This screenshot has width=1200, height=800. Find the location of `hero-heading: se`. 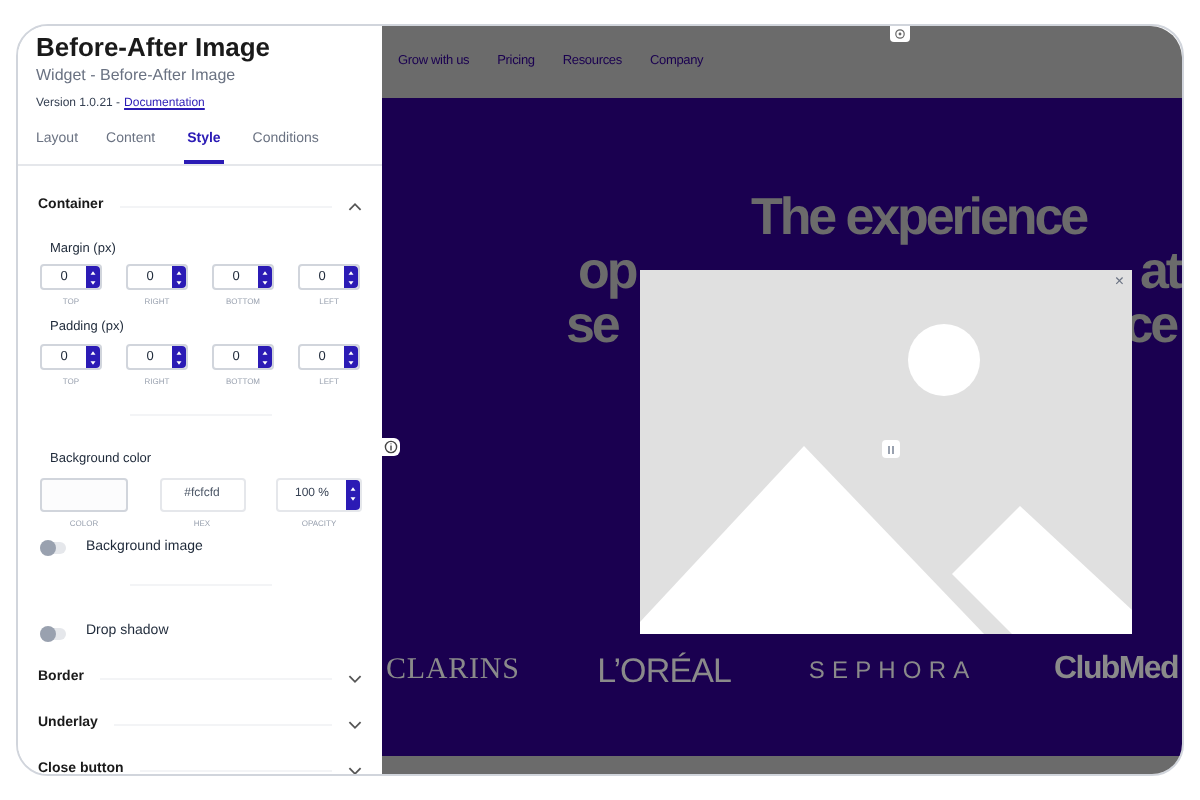

hero-heading: se is located at coordinates (592, 325).